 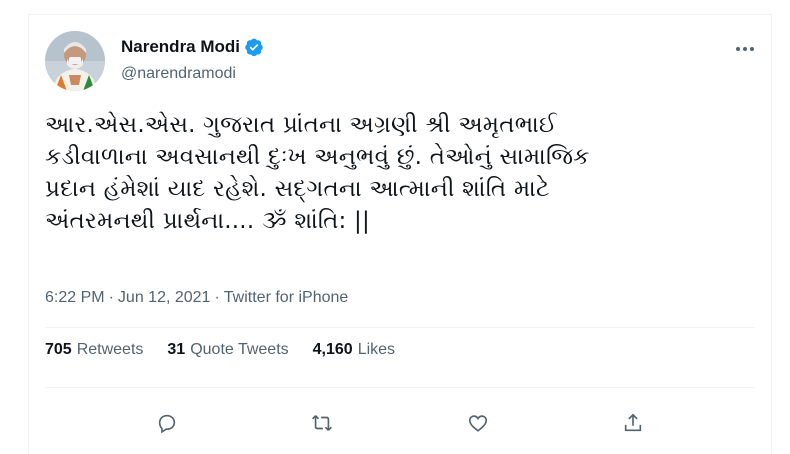 What do you see at coordinates (75, 298) in the screenshot?
I see `tweet-time: 6:22 PM` at bounding box center [75, 298].